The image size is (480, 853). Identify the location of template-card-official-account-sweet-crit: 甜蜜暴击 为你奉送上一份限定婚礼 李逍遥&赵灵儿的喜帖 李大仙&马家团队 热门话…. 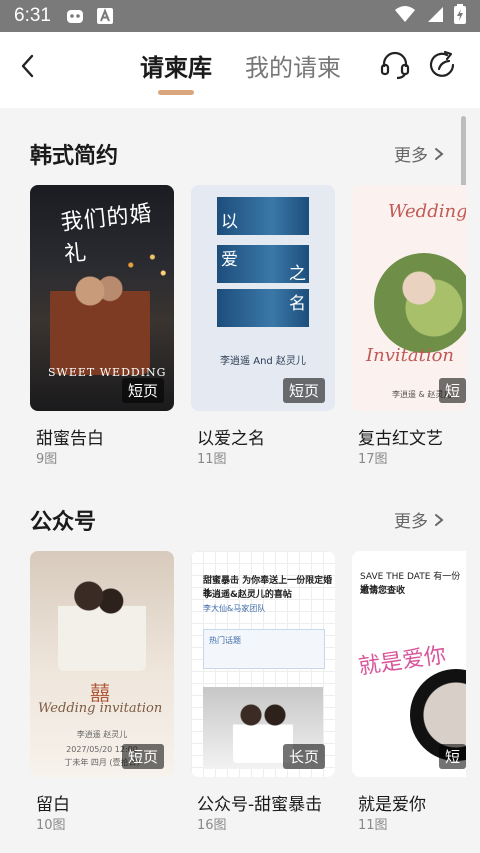
(263, 664).